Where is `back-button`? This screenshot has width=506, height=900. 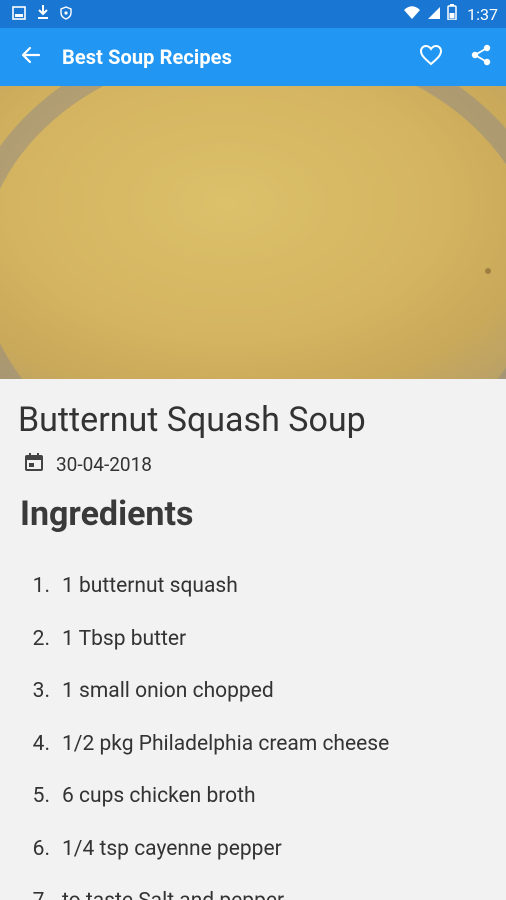
back-button is located at coordinates (31, 57).